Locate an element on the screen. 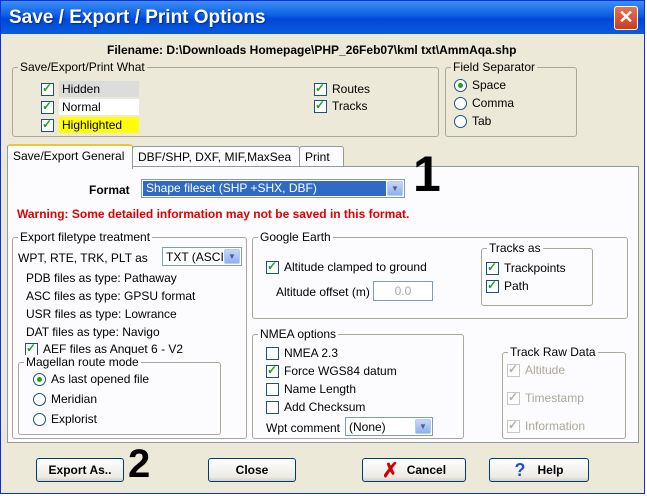  wpt-format-value: TXT (ASCI is located at coordinates (195, 256).